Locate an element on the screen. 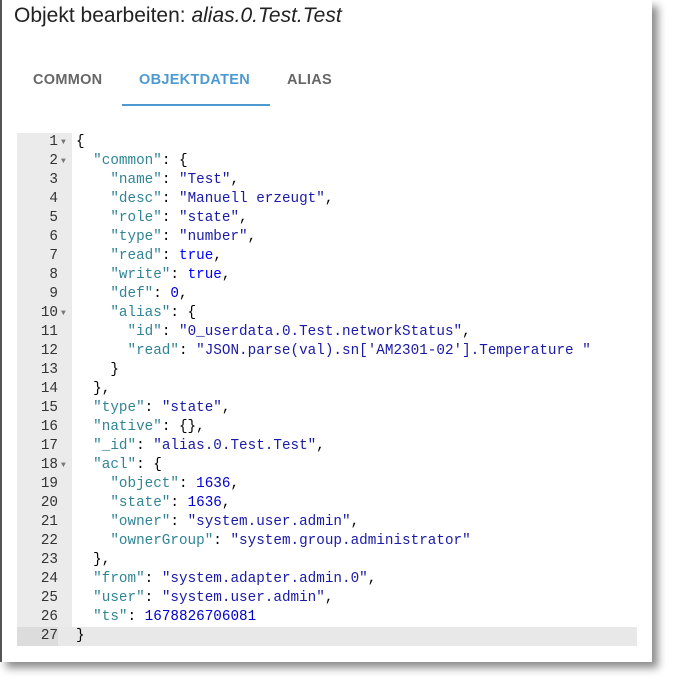  json-key: "read" is located at coordinates (153, 351).